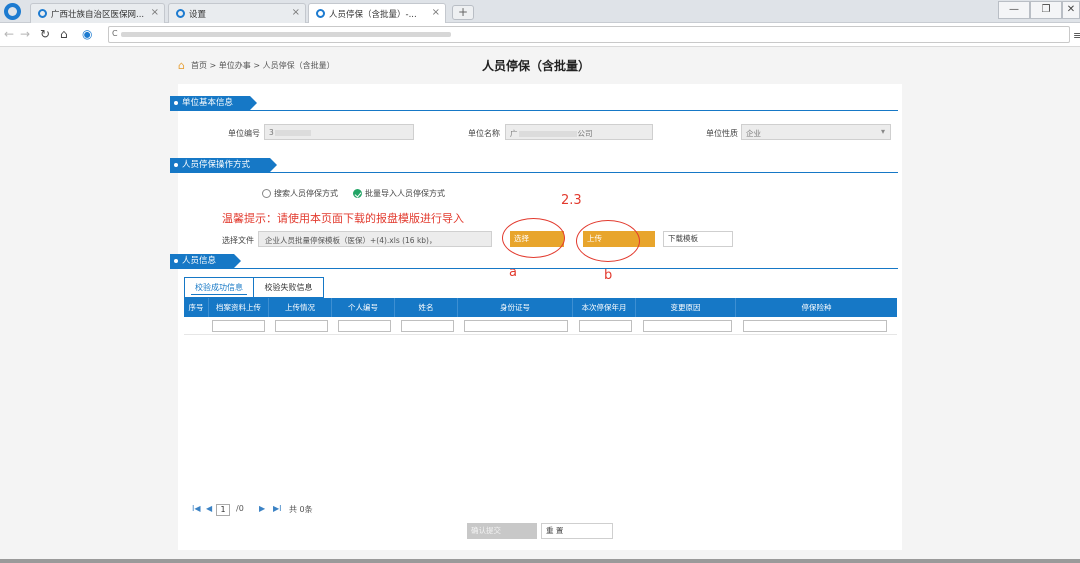 The height and width of the screenshot is (563, 1080). Describe the element at coordinates (357, 193) in the screenshot. I see `check-circle-icon` at that location.